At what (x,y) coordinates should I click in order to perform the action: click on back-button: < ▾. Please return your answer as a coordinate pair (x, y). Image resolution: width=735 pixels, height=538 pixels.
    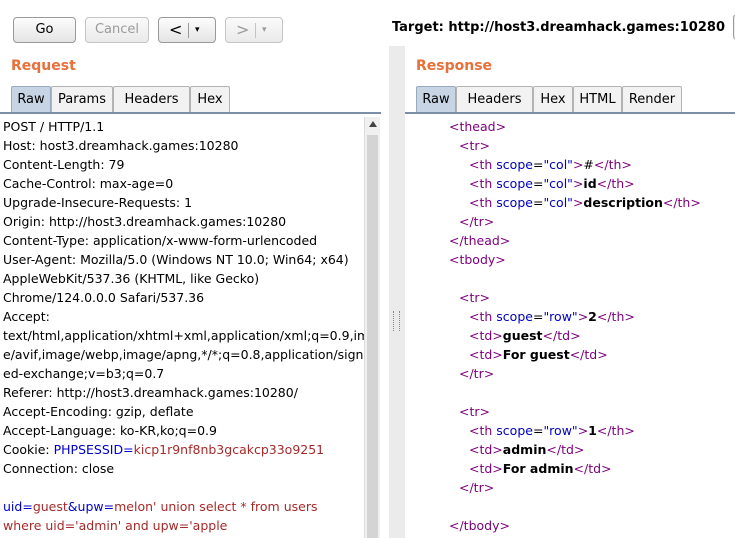
    Looking at the image, I should click on (187, 30).